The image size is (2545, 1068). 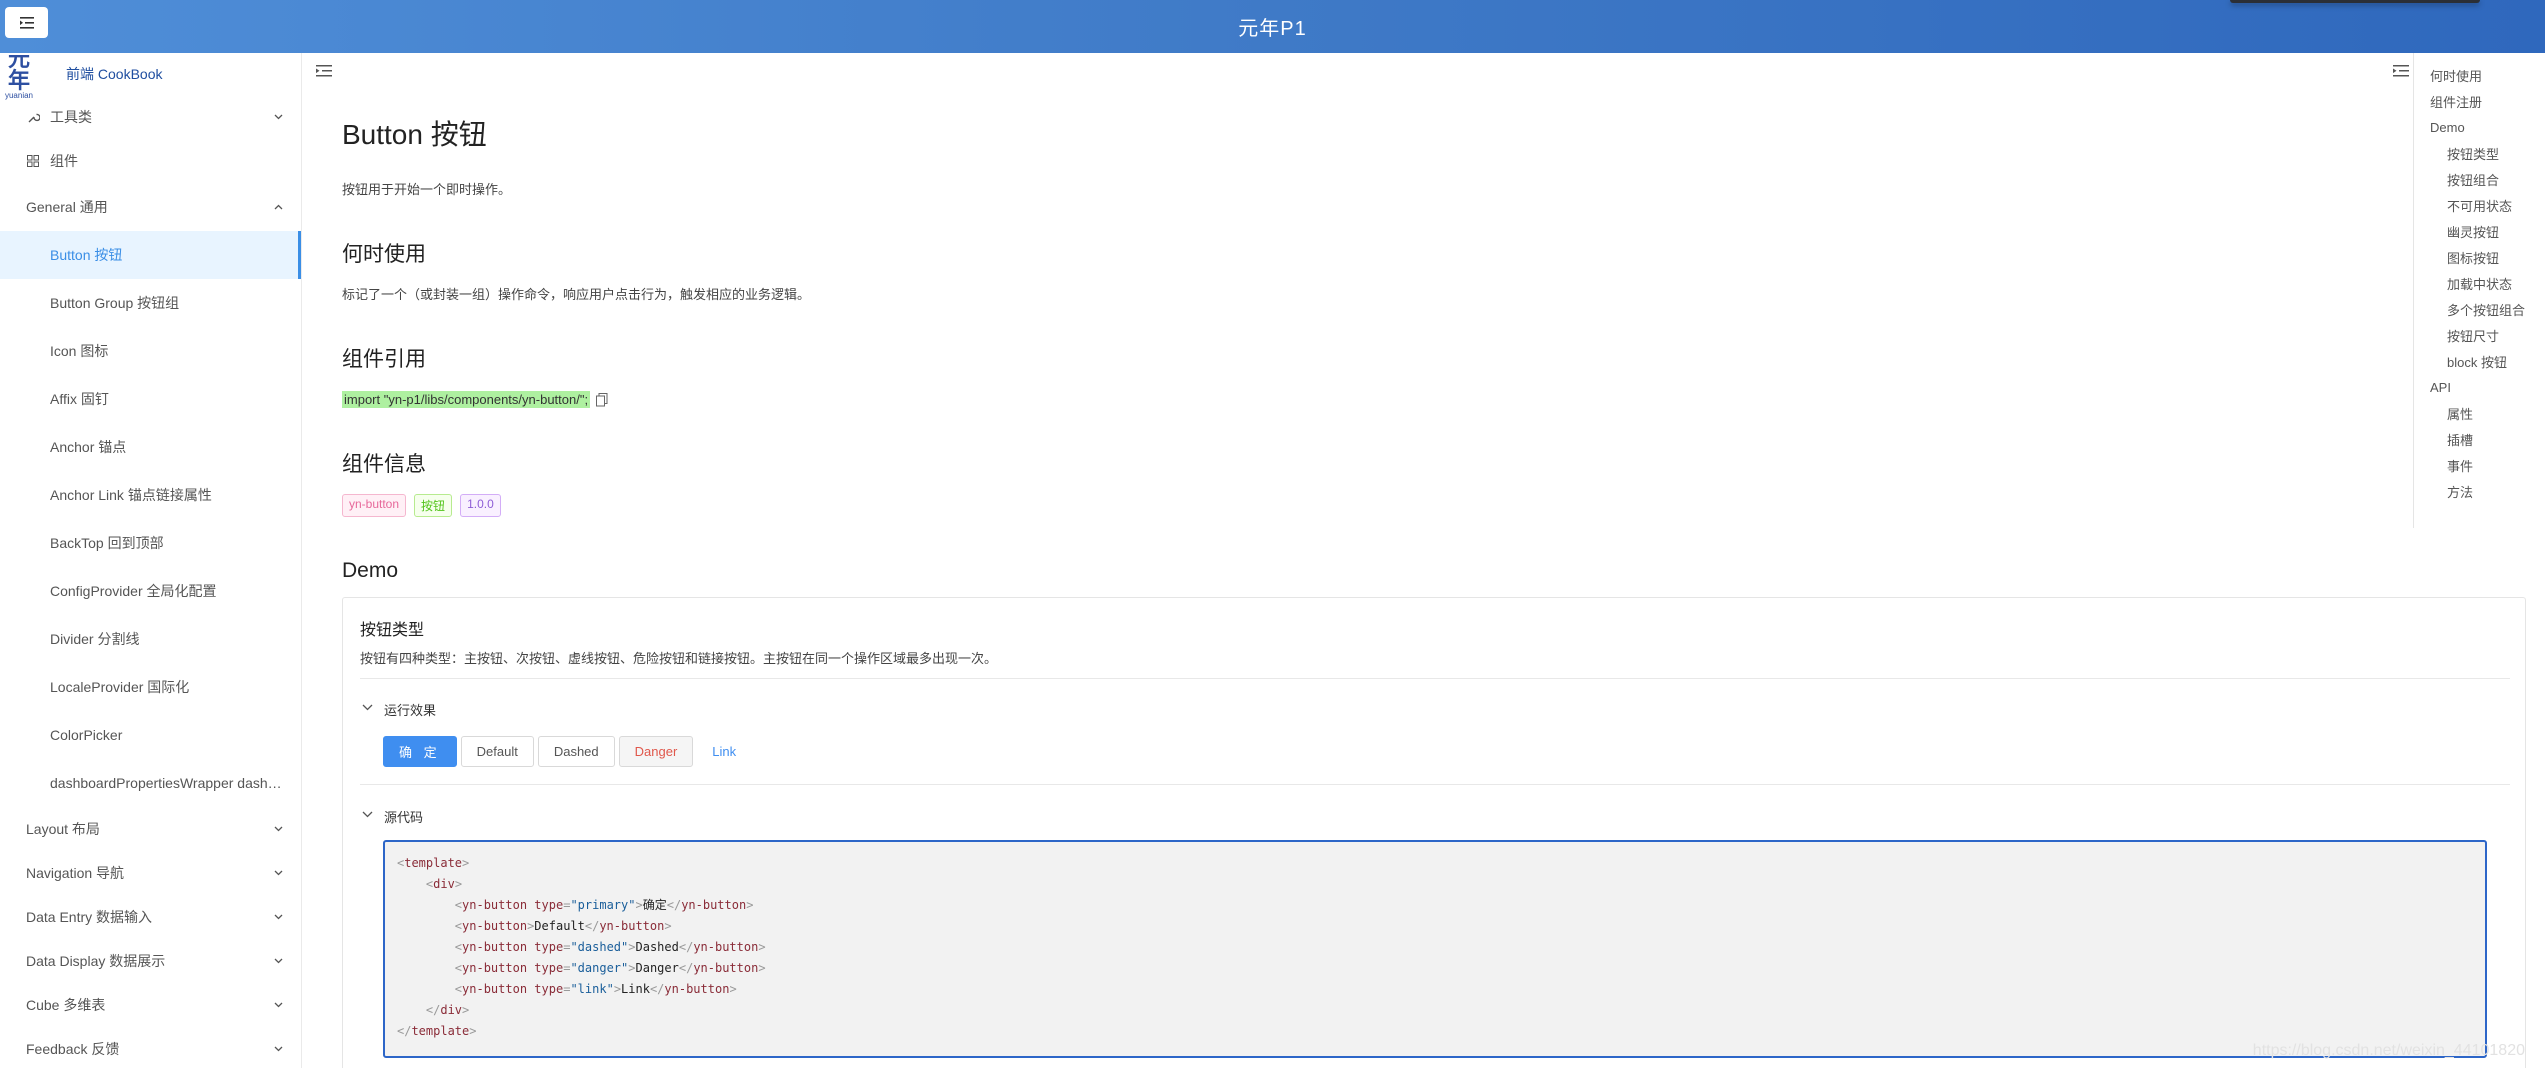 I want to click on primary-button: 确 定, so click(x=420, y=751).